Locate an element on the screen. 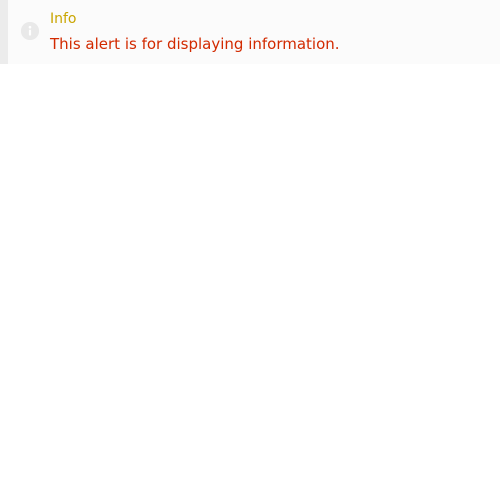  info-icon is located at coordinates (30, 31).